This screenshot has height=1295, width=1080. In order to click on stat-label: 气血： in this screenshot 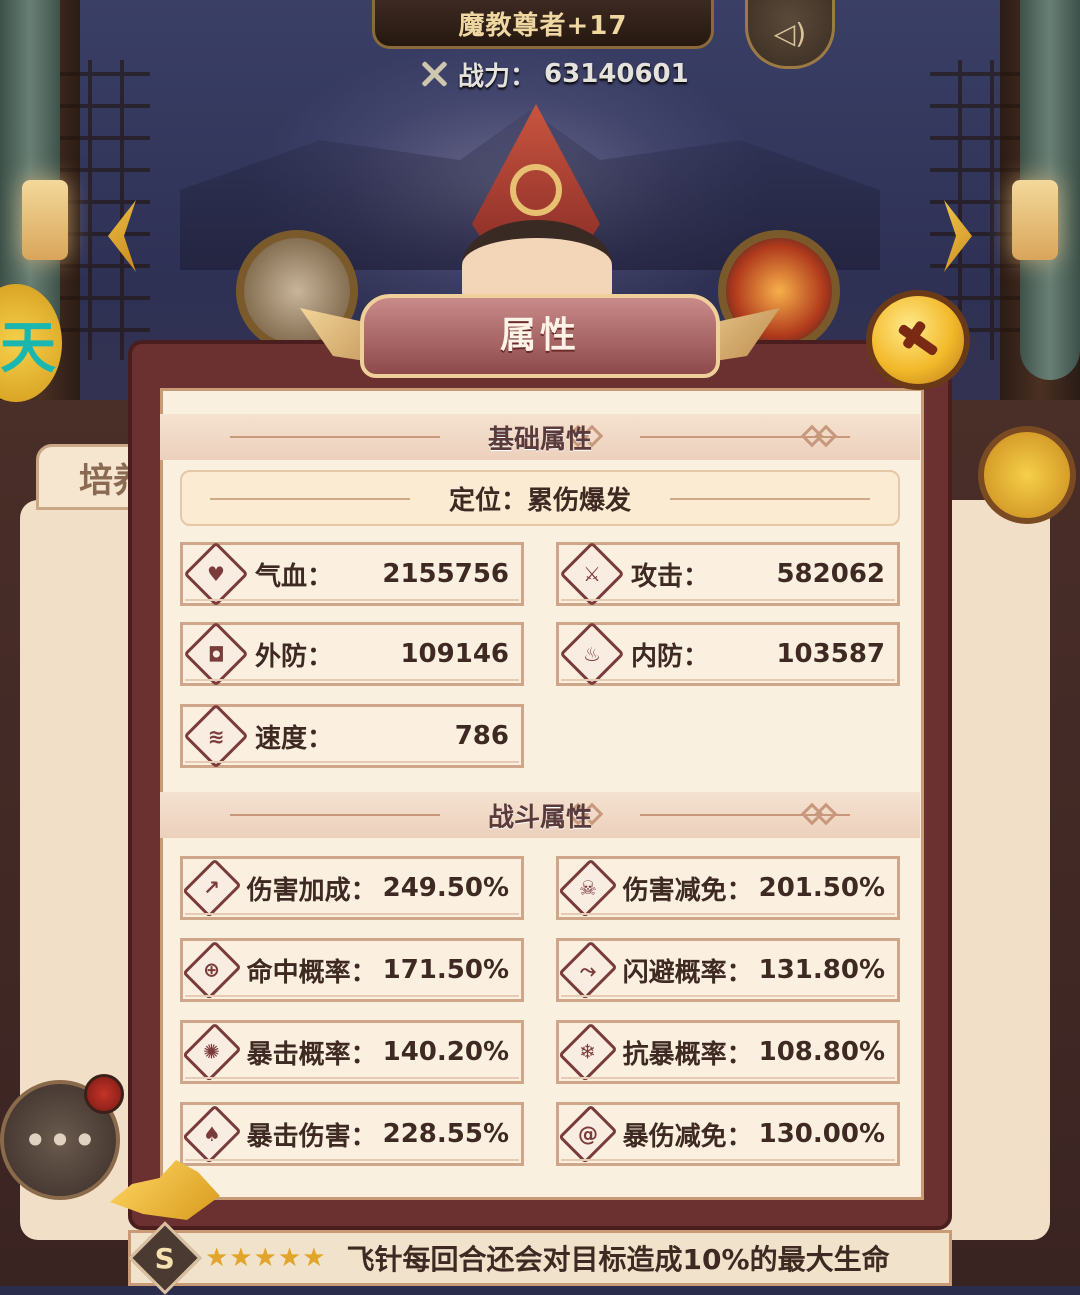, I will do `click(294, 576)`.